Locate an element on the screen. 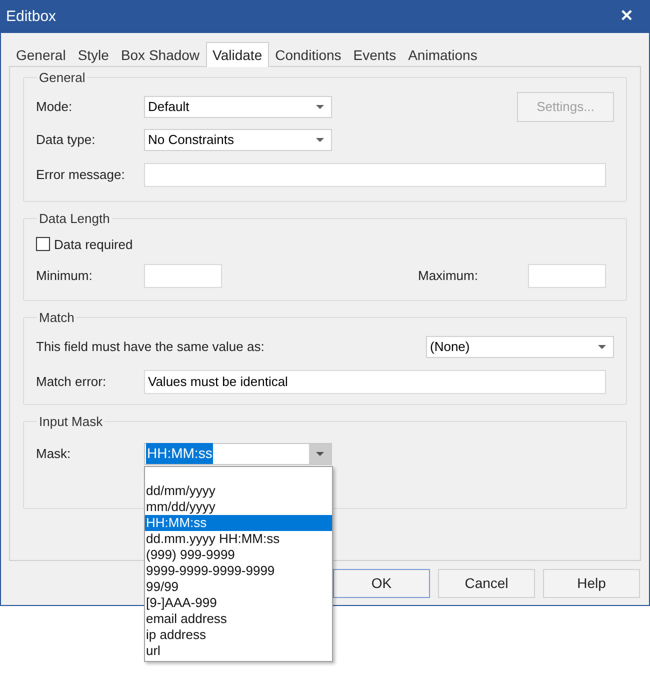 The image size is (650, 677). dropdown-option: 99/99 is located at coordinates (238, 586).